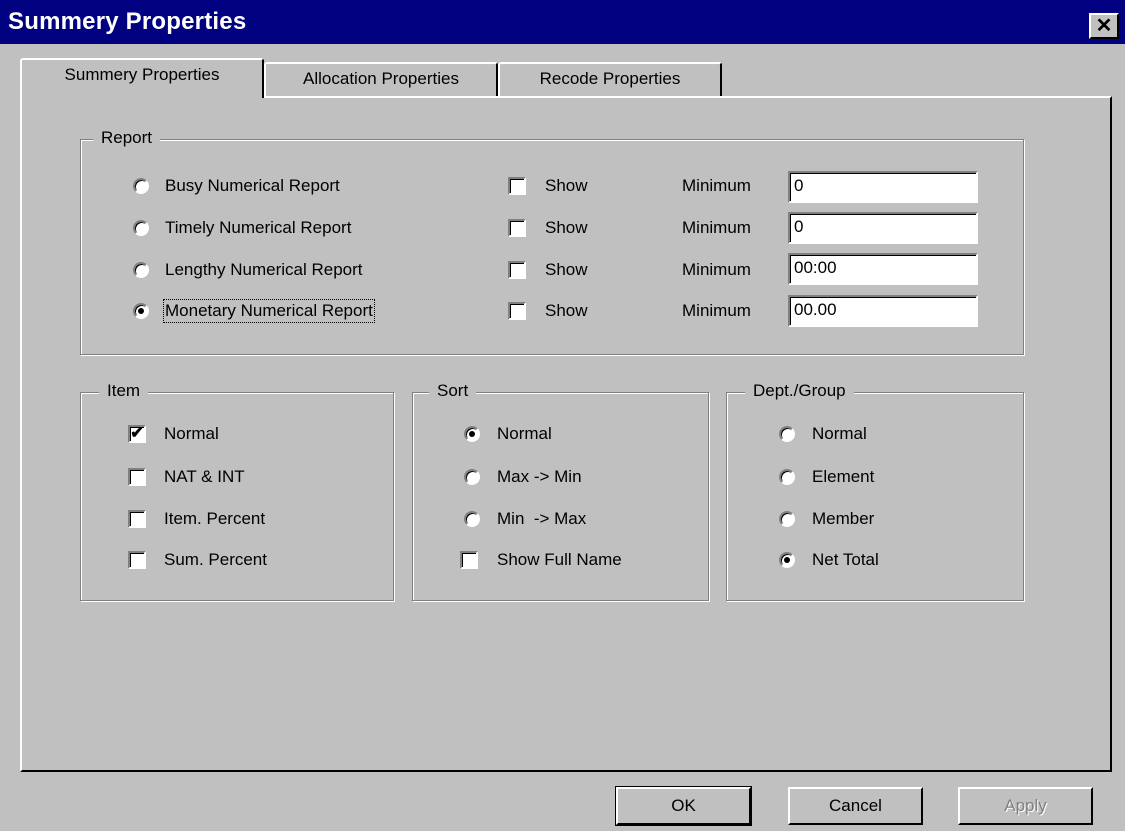 Image resolution: width=1125 pixels, height=831 pixels. Describe the element at coordinates (787, 519) in the screenshot. I see `dept-radio-member` at that location.